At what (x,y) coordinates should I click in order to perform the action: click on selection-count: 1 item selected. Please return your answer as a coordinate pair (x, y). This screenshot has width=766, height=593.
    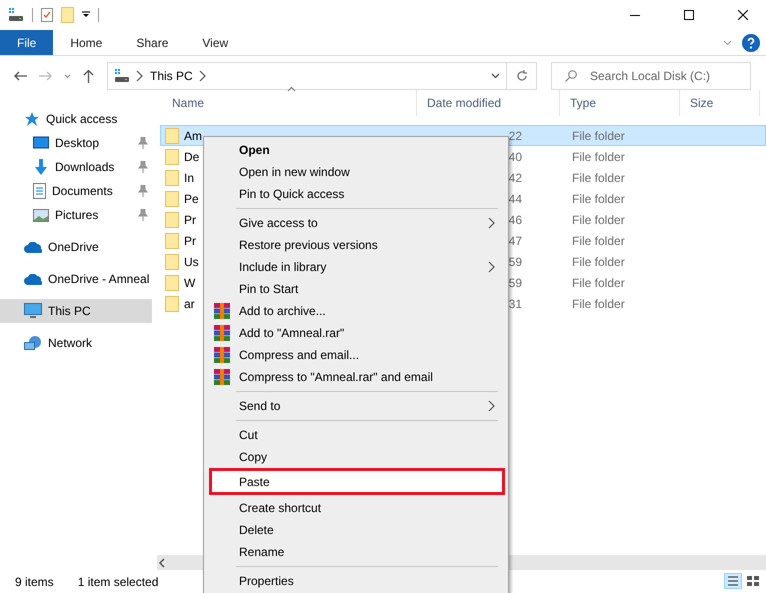
    Looking at the image, I should click on (118, 581).